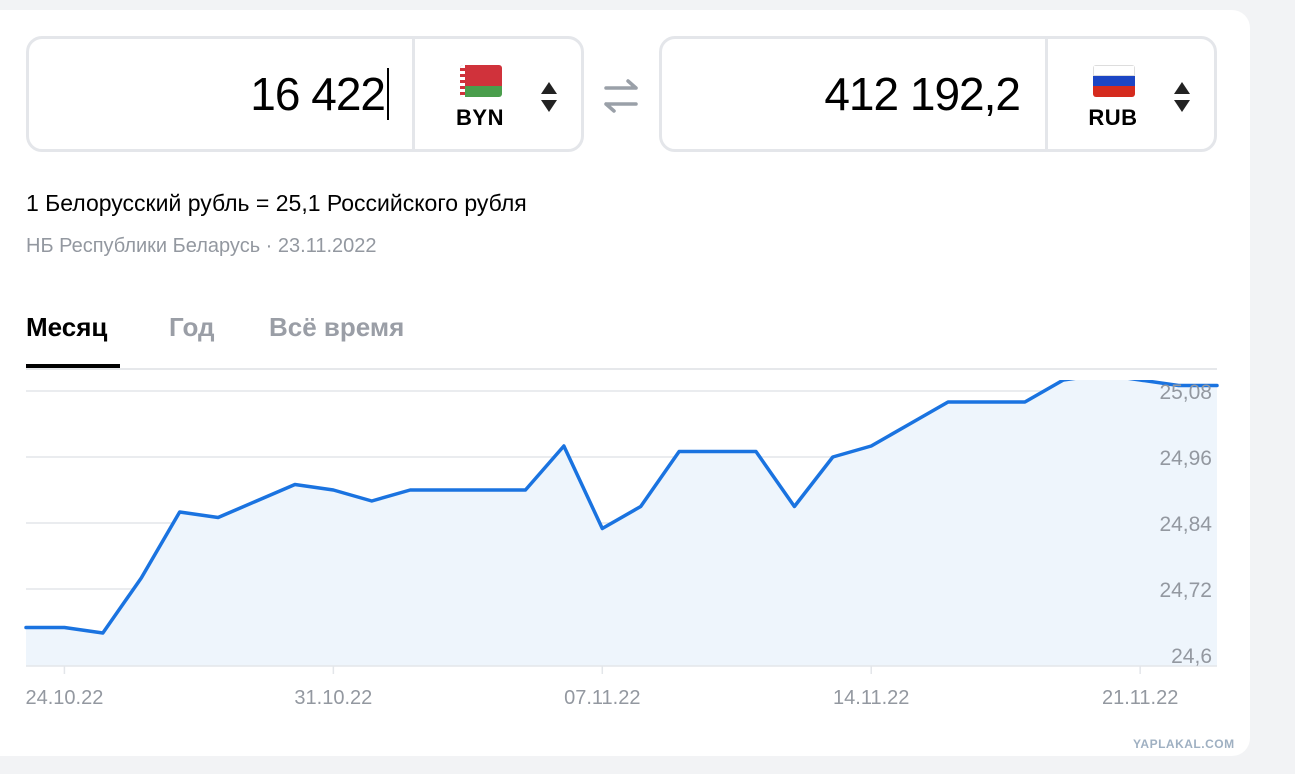 Image resolution: width=1295 pixels, height=774 pixels. What do you see at coordinates (1185, 524) in the screenshot?
I see `y-tick-label: 24,84` at bounding box center [1185, 524].